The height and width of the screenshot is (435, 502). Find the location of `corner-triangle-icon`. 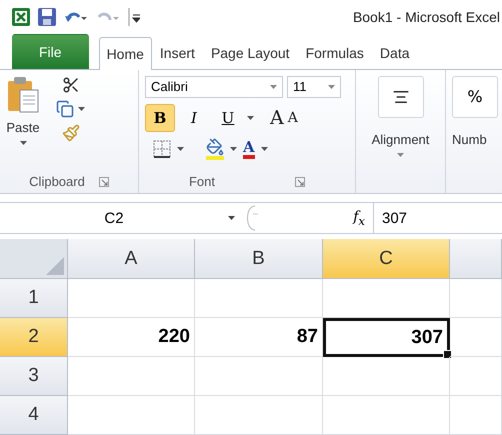

corner-triangle-icon is located at coordinates (55, 266).